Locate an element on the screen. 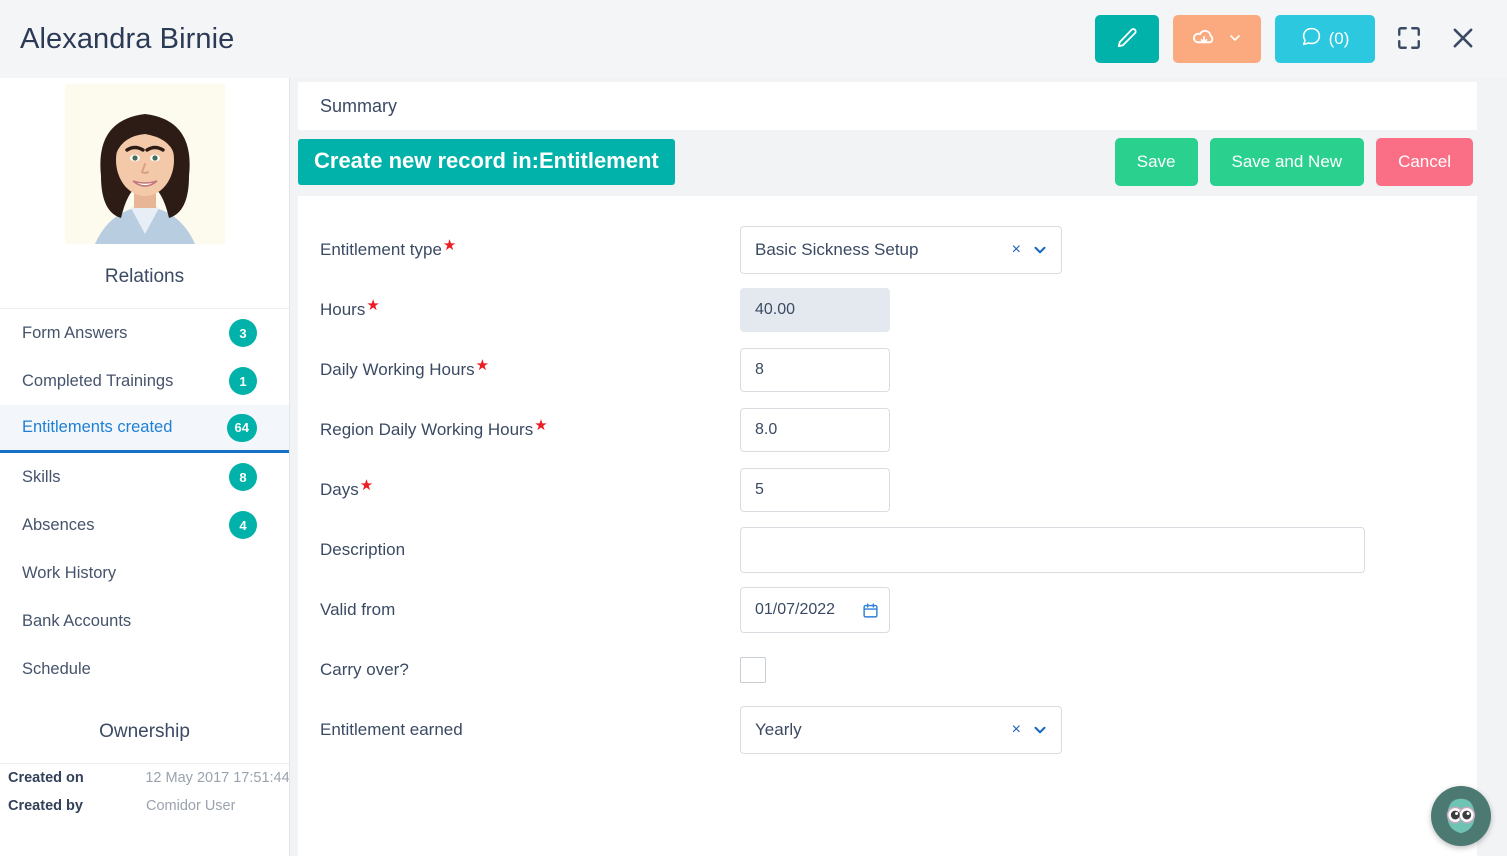 This screenshot has width=1507, height=856. save-button: Save is located at coordinates (1156, 162).